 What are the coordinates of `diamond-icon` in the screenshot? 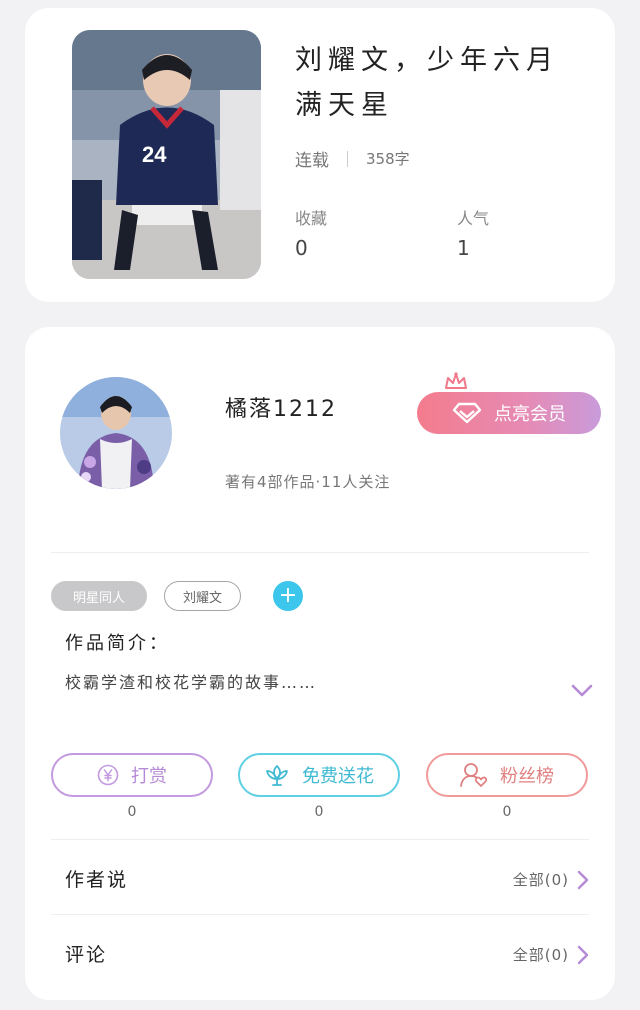 It's located at (467, 413).